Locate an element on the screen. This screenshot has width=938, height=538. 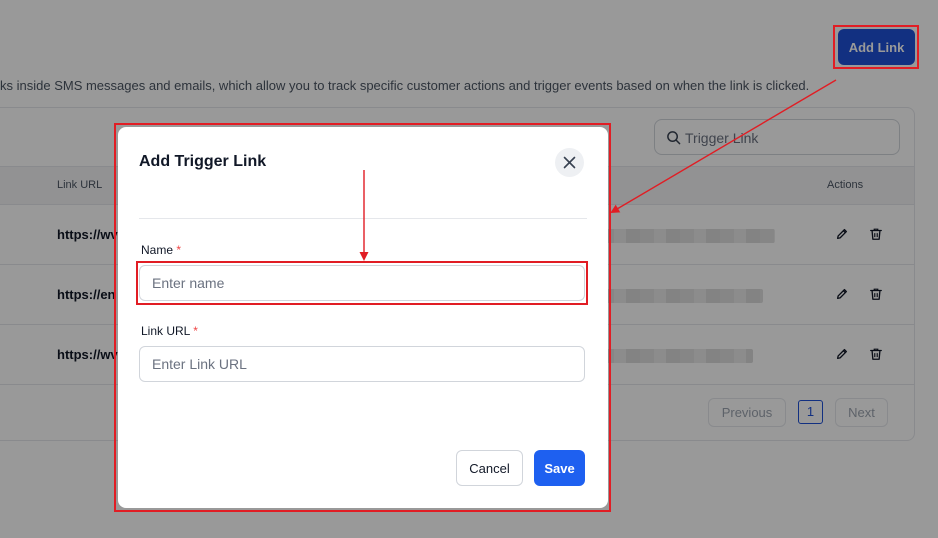
close-icon is located at coordinates (569, 162).